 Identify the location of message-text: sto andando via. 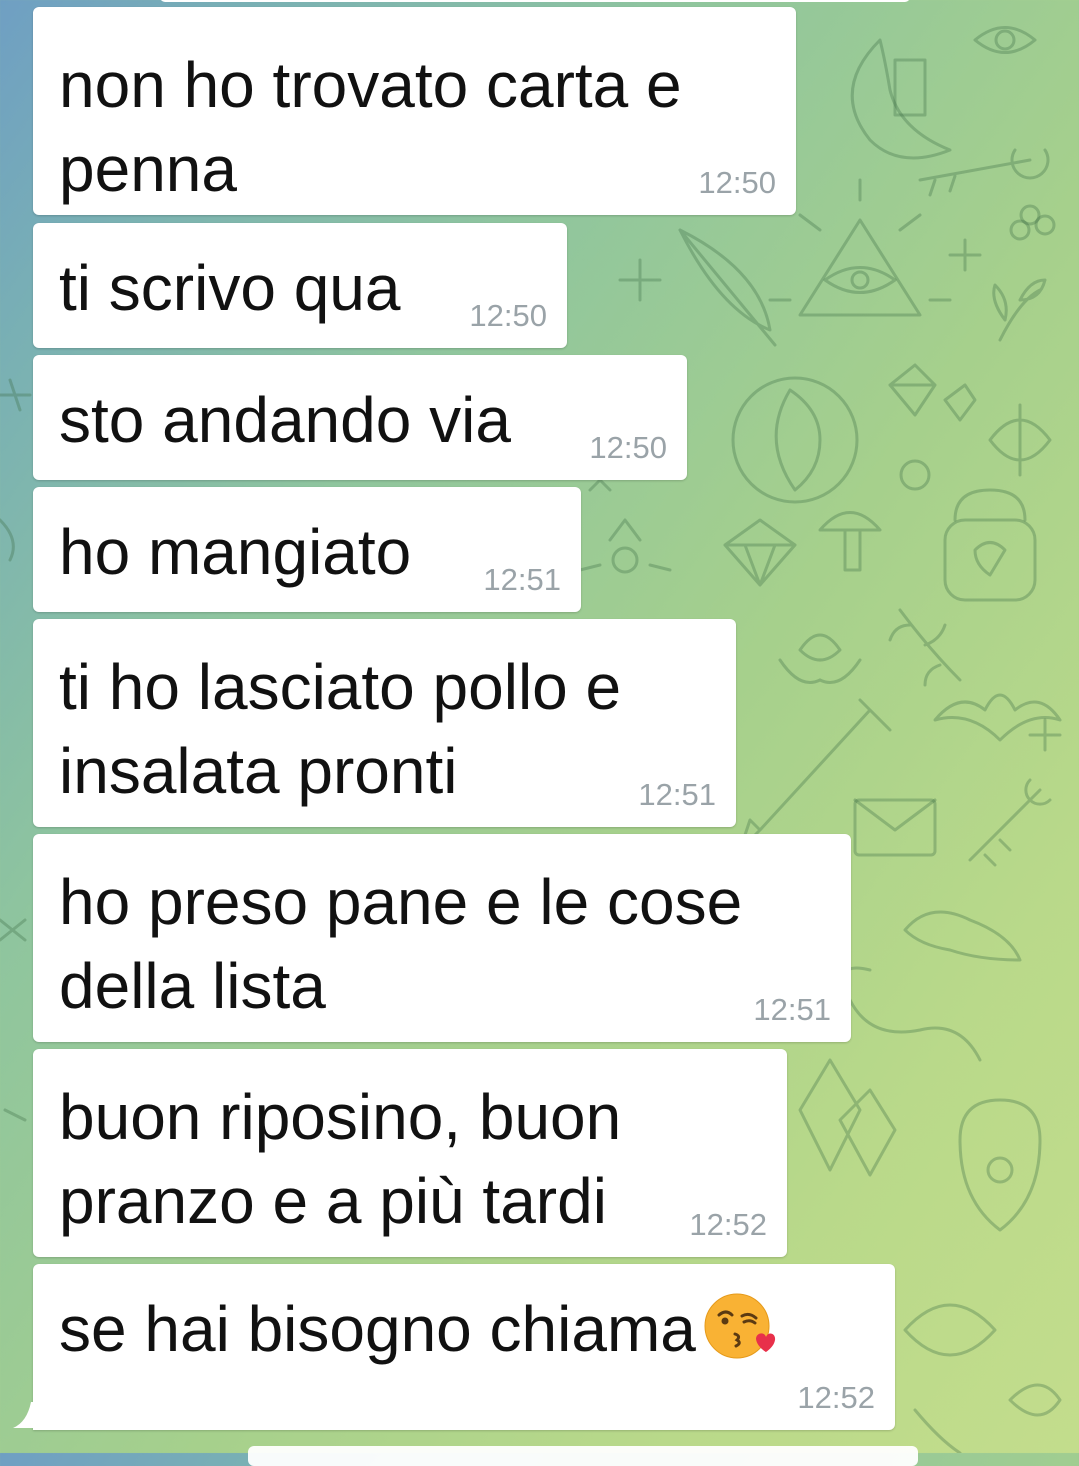
(285, 420).